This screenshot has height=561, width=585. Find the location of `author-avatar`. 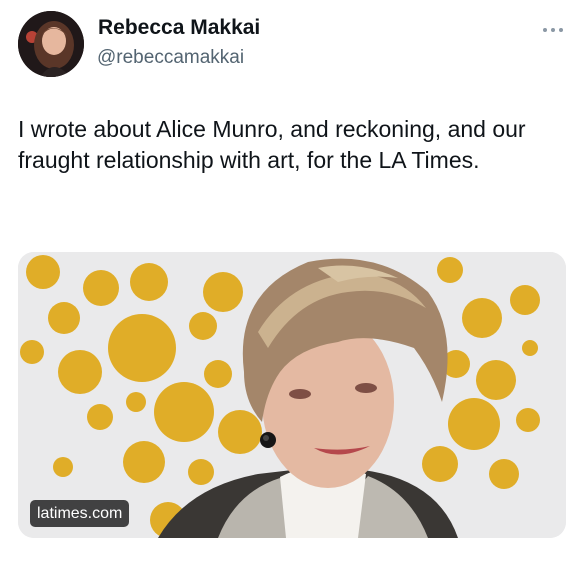

author-avatar is located at coordinates (51, 44).